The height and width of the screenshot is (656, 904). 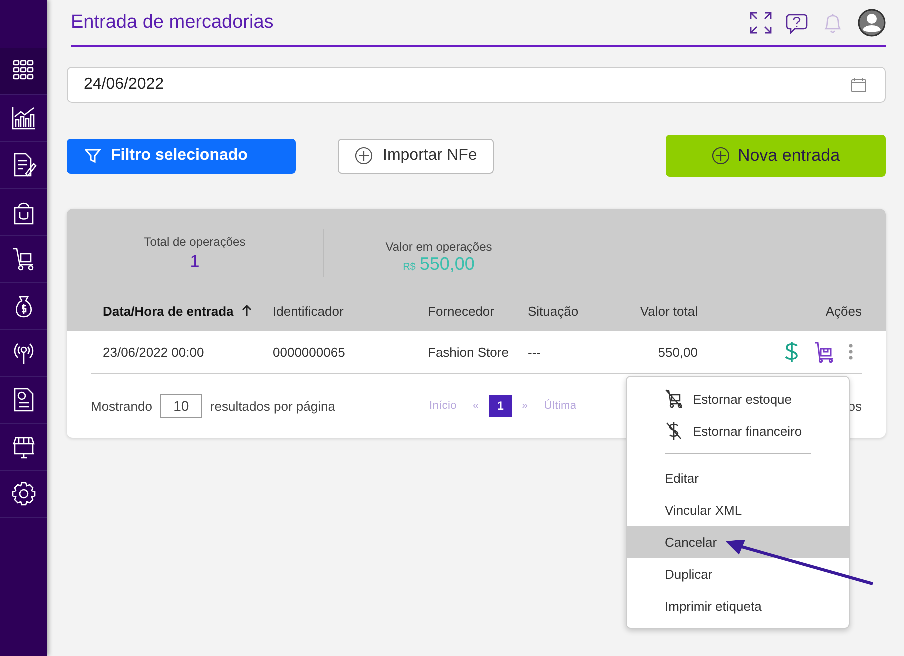 I want to click on column-header: Data/Hora de entrada, so click(x=177, y=311).